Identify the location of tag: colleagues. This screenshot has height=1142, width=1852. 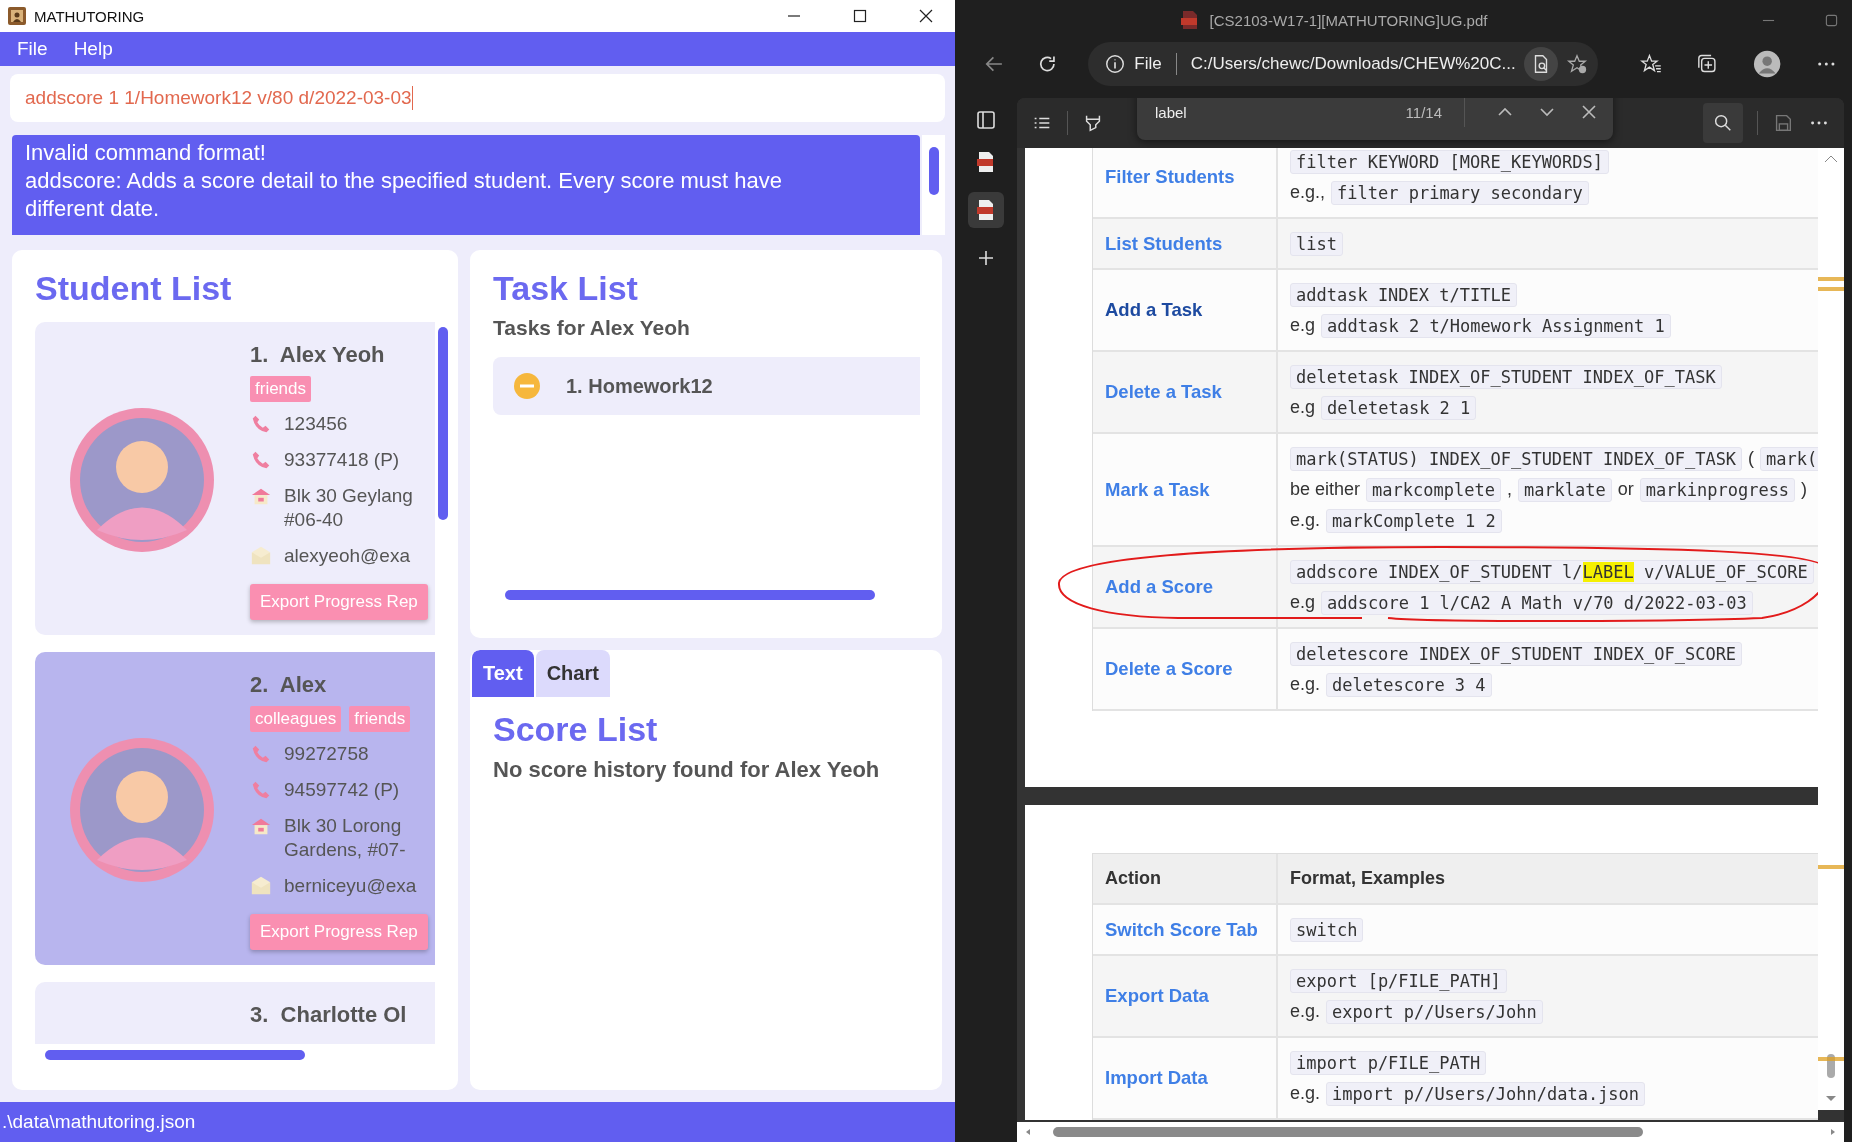
(296, 719).